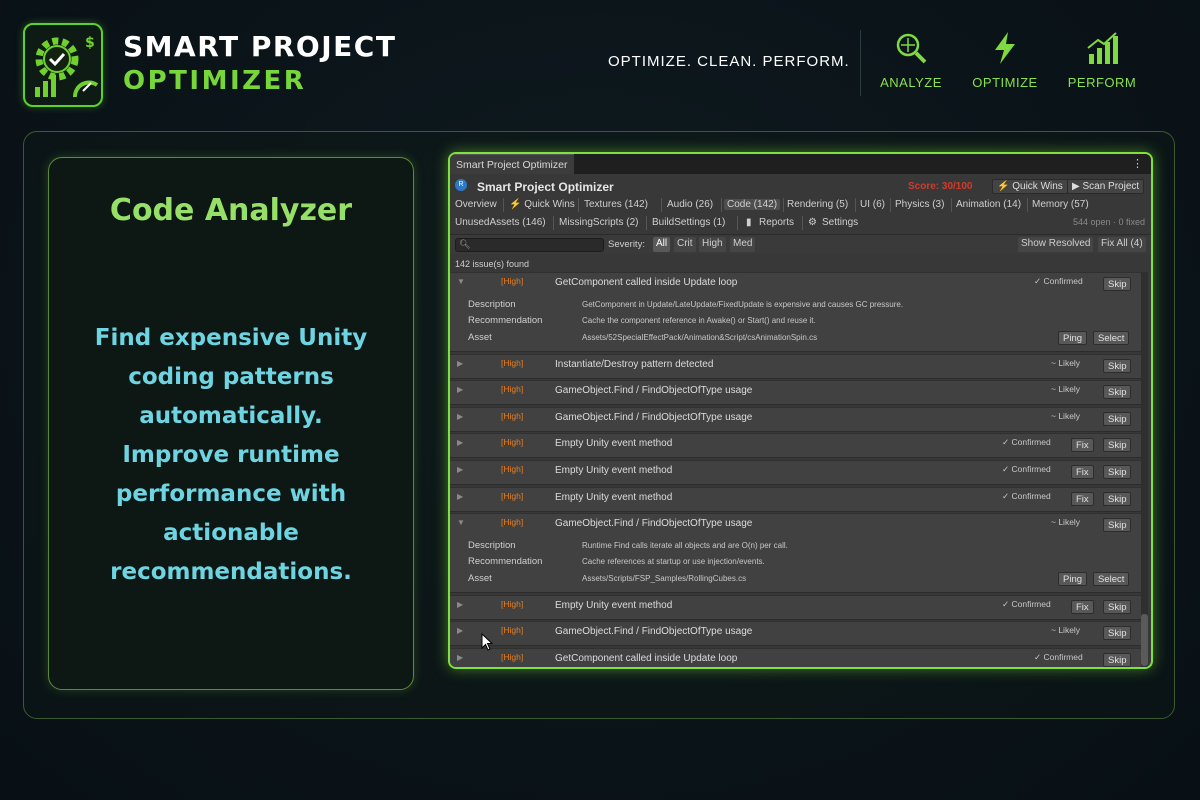 This screenshot has height=800, width=1200. Describe the element at coordinates (505, 320) in the screenshot. I see `recommendation-label: Recommendation` at that location.